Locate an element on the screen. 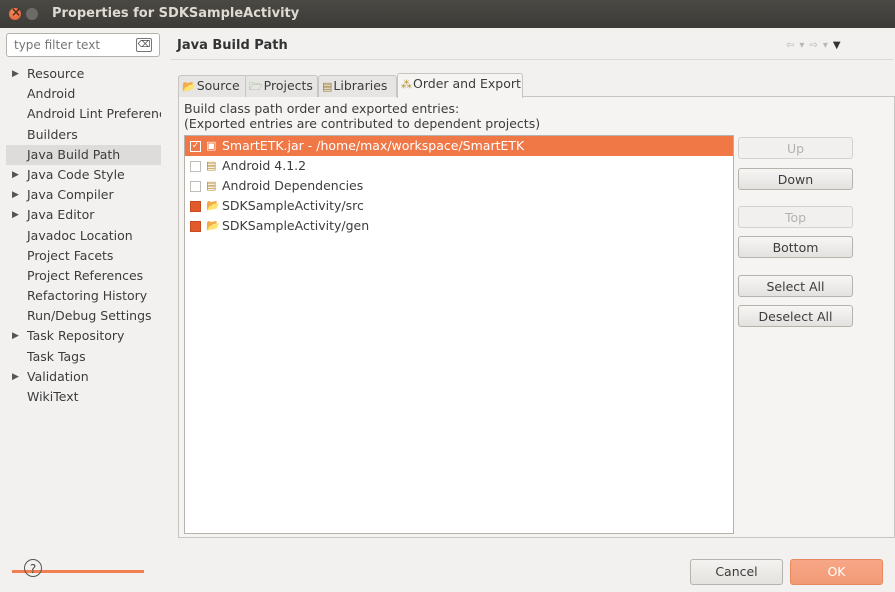  page-title: Java Build Path is located at coordinates (232, 45).